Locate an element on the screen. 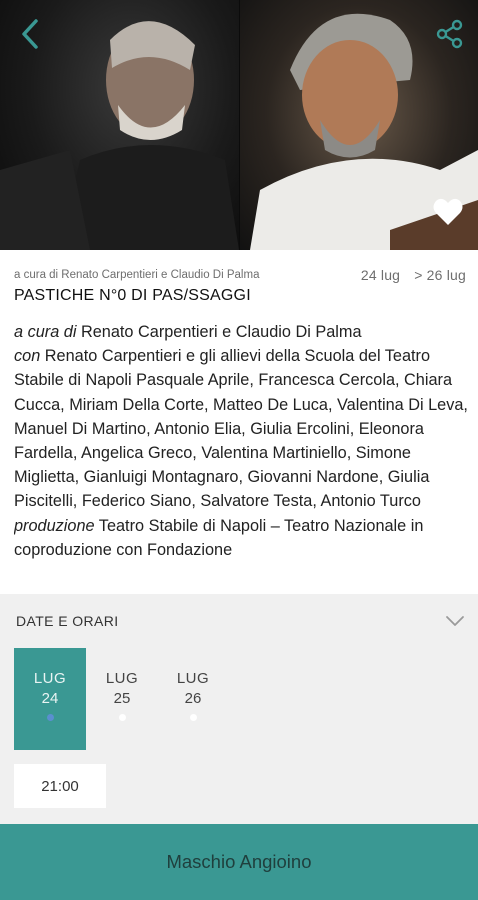  time-option: 21:00 is located at coordinates (60, 786).